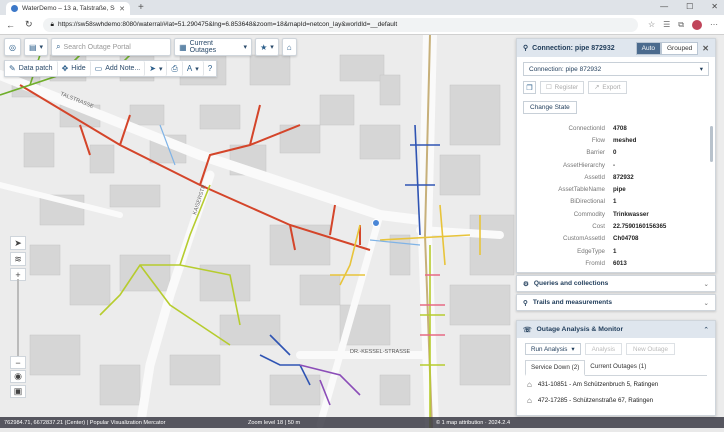 The image size is (724, 432). What do you see at coordinates (572, 302) in the screenshot?
I see `trails-label: Trails and measurements` at bounding box center [572, 302].